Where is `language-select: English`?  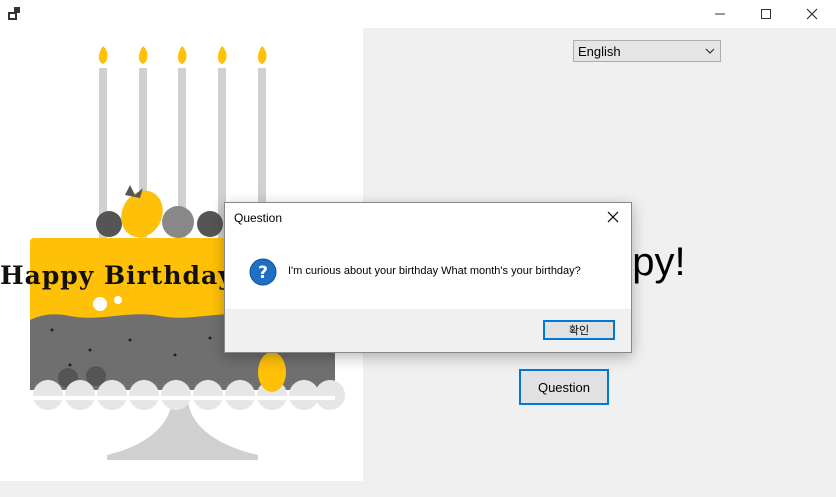
language-select: English is located at coordinates (647, 51).